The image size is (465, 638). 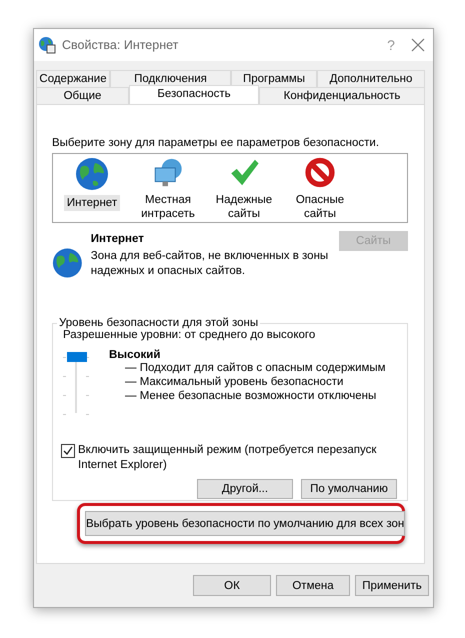 I want to click on level-description: — Подходит для сайтов с опасным содержимым, so click(x=255, y=368).